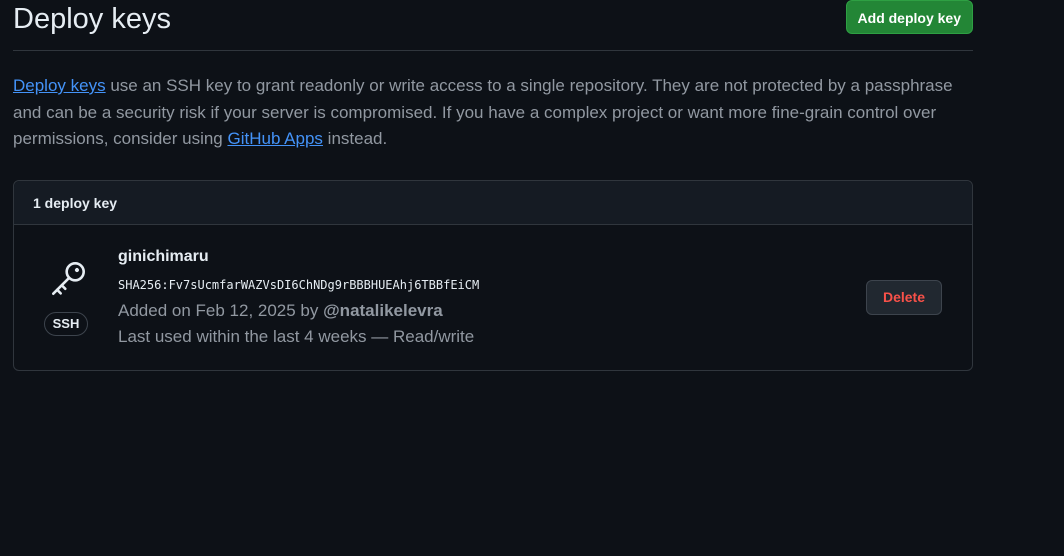 This screenshot has height=556, width=1064. Describe the element at coordinates (221, 310) in the screenshot. I see `added-date-text: Added on Feb 12, 2025 by` at that location.